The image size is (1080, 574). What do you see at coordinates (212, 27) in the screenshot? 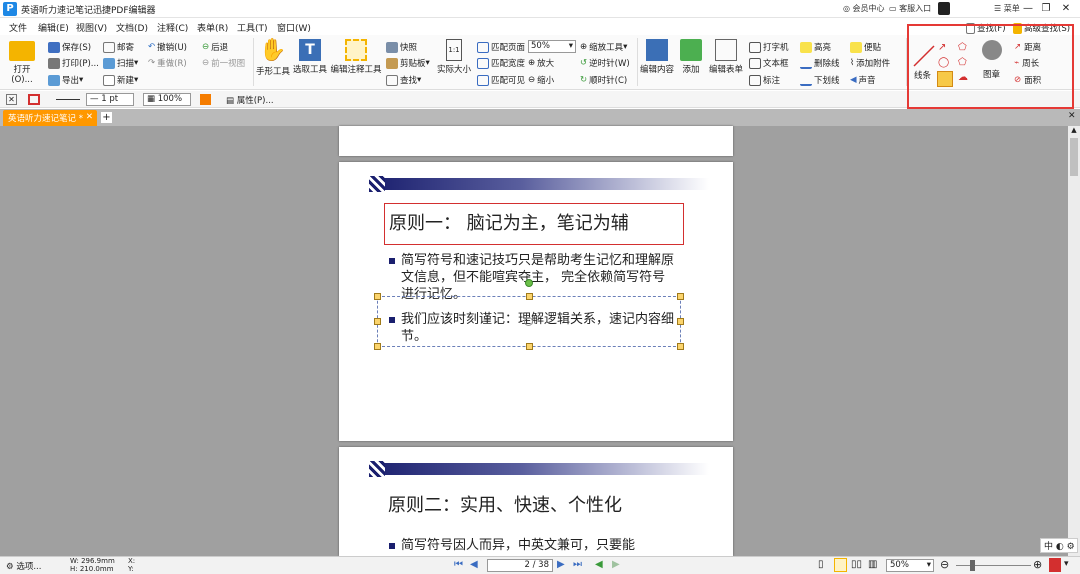
I see `menu-form: 表单(R)` at bounding box center [212, 27].